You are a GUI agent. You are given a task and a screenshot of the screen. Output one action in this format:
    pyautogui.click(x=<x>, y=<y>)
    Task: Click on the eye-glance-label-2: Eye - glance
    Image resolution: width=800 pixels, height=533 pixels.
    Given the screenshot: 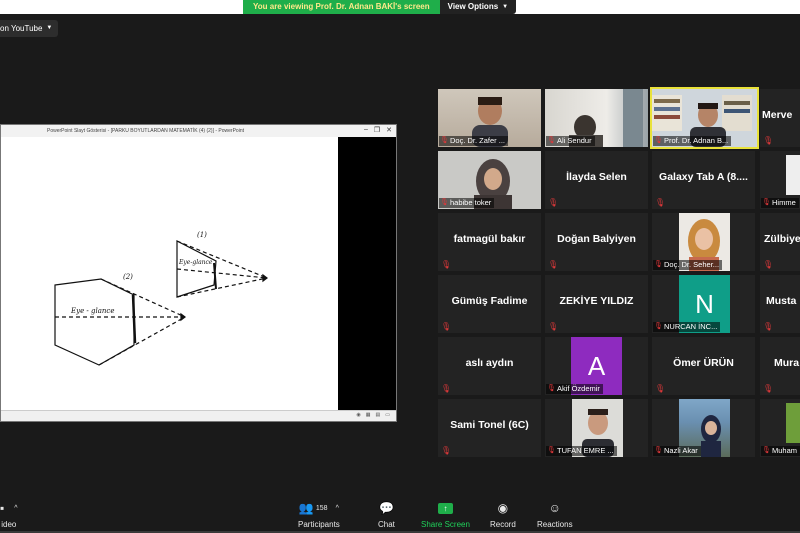 What is the action you would take?
    pyautogui.click(x=92, y=311)
    